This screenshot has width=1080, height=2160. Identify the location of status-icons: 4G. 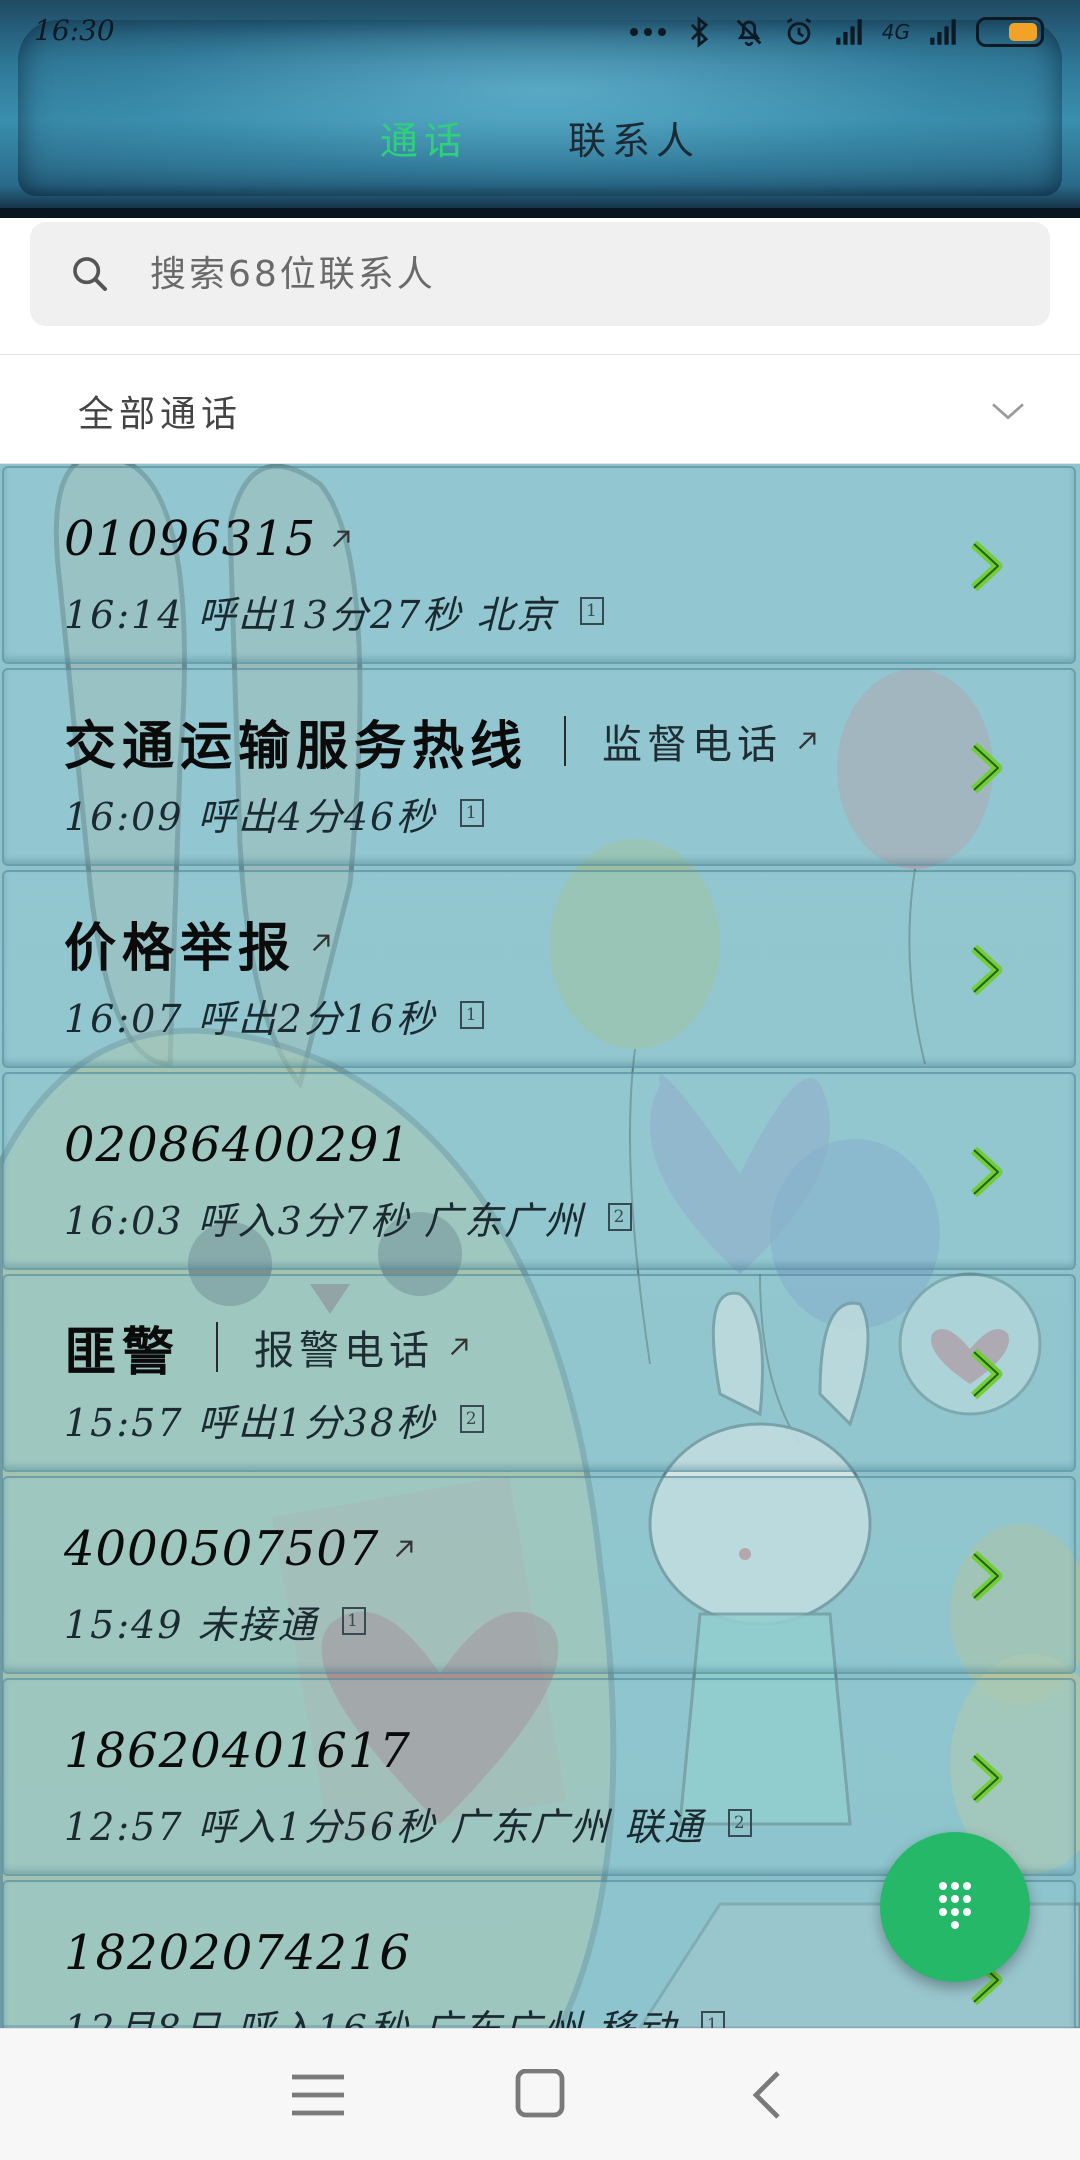
(836, 32).